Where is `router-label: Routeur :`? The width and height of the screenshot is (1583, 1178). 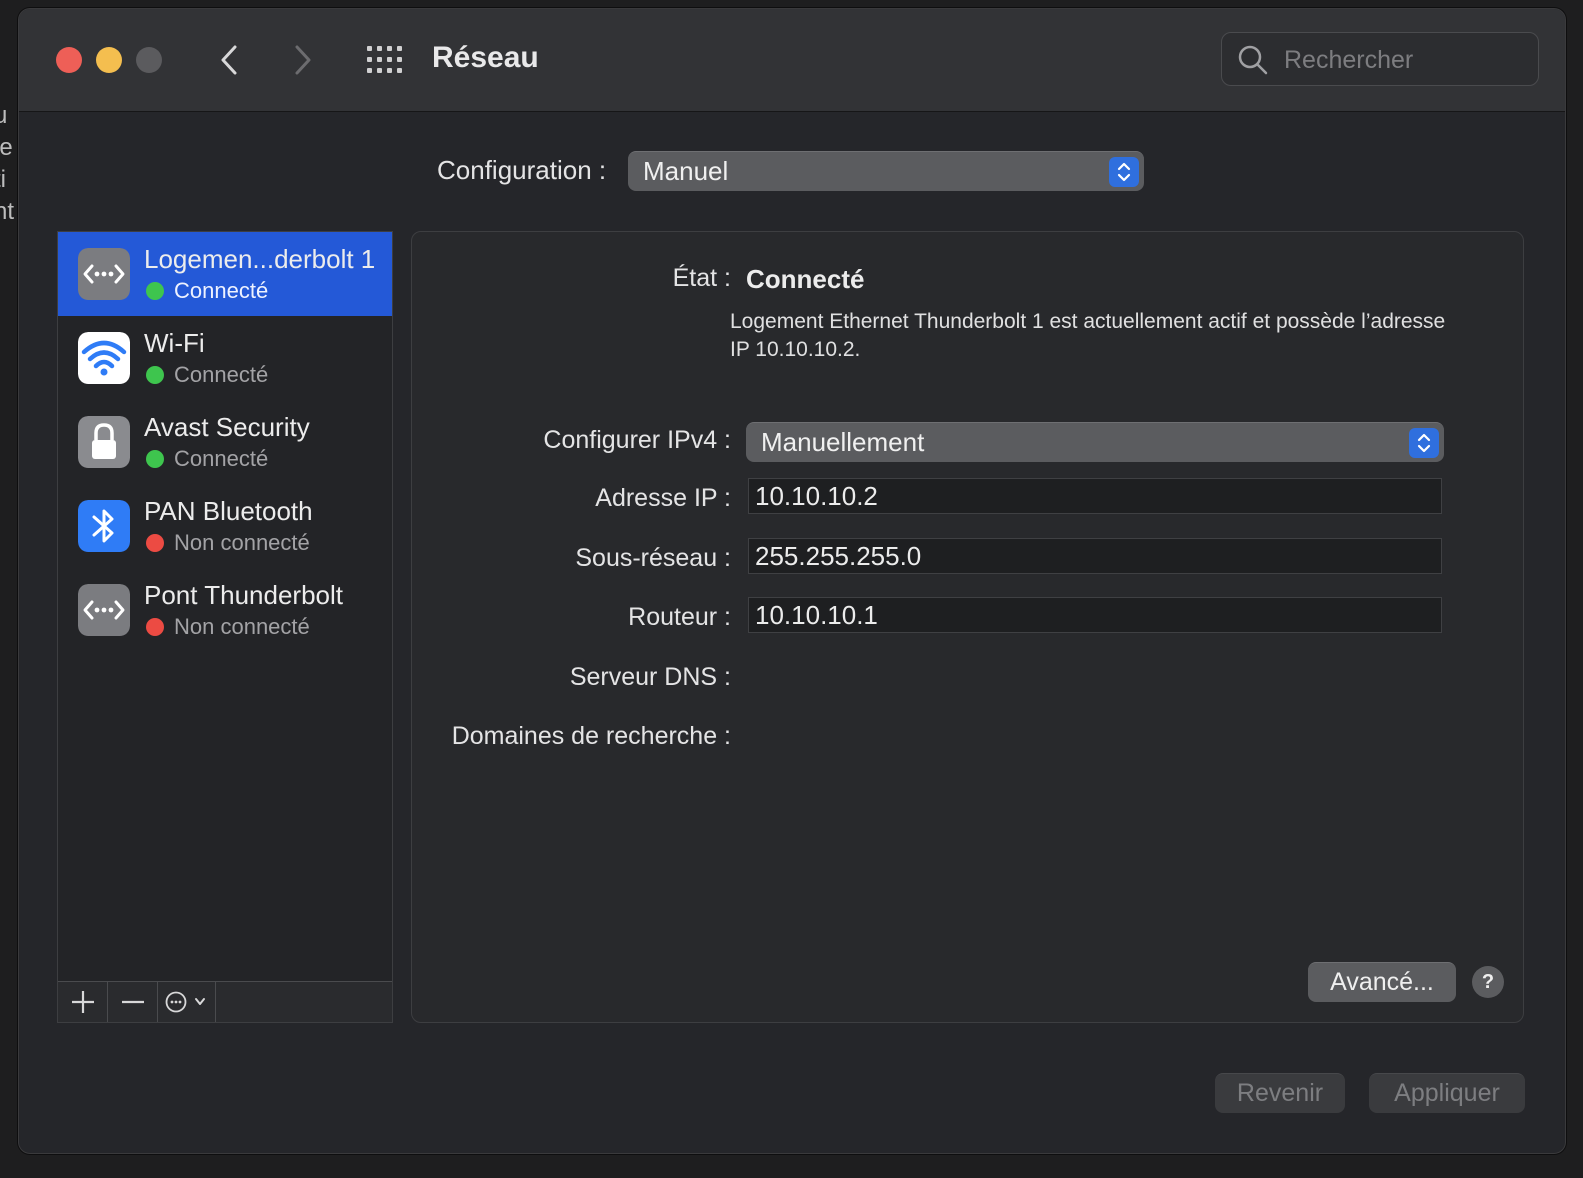 router-label: Routeur : is located at coordinates (679, 617).